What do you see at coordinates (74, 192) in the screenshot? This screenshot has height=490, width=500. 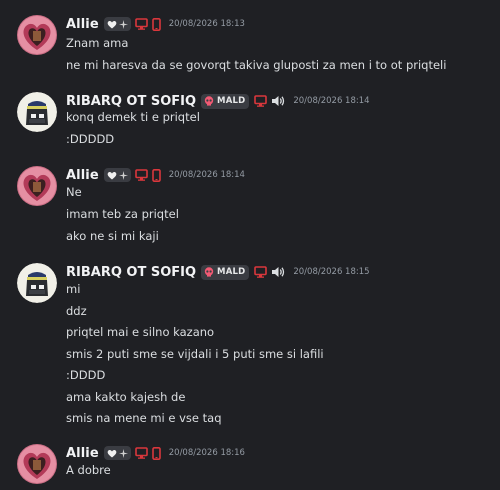 I see `message-line: Ne` at bounding box center [74, 192].